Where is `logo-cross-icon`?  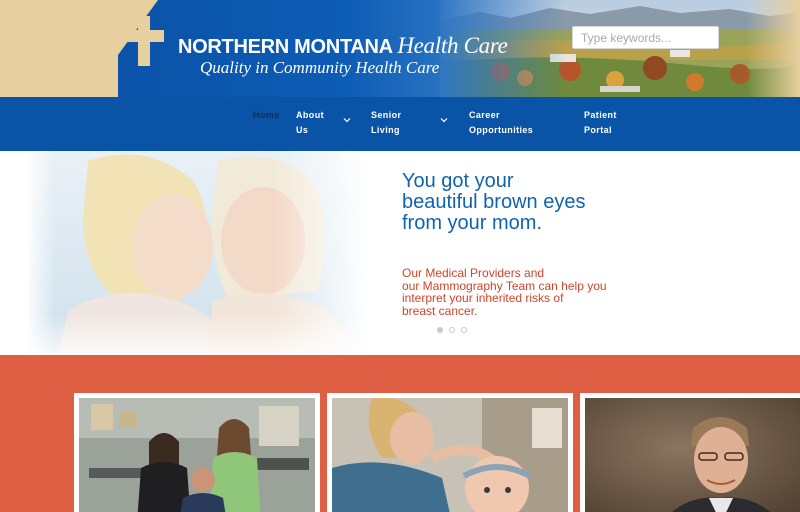 logo-cross-icon is located at coordinates (144, 41).